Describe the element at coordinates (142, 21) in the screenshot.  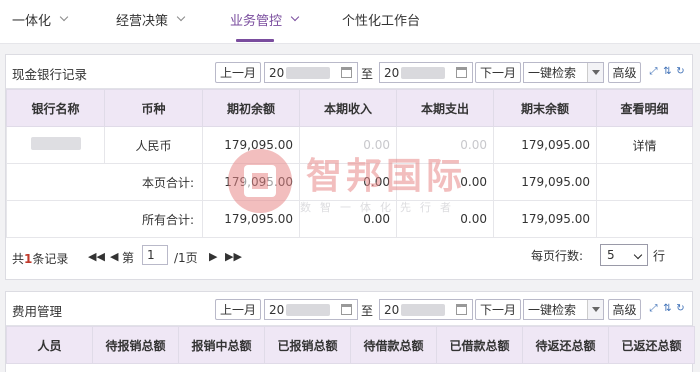
I see `nav-item-label: 经营决策` at that location.